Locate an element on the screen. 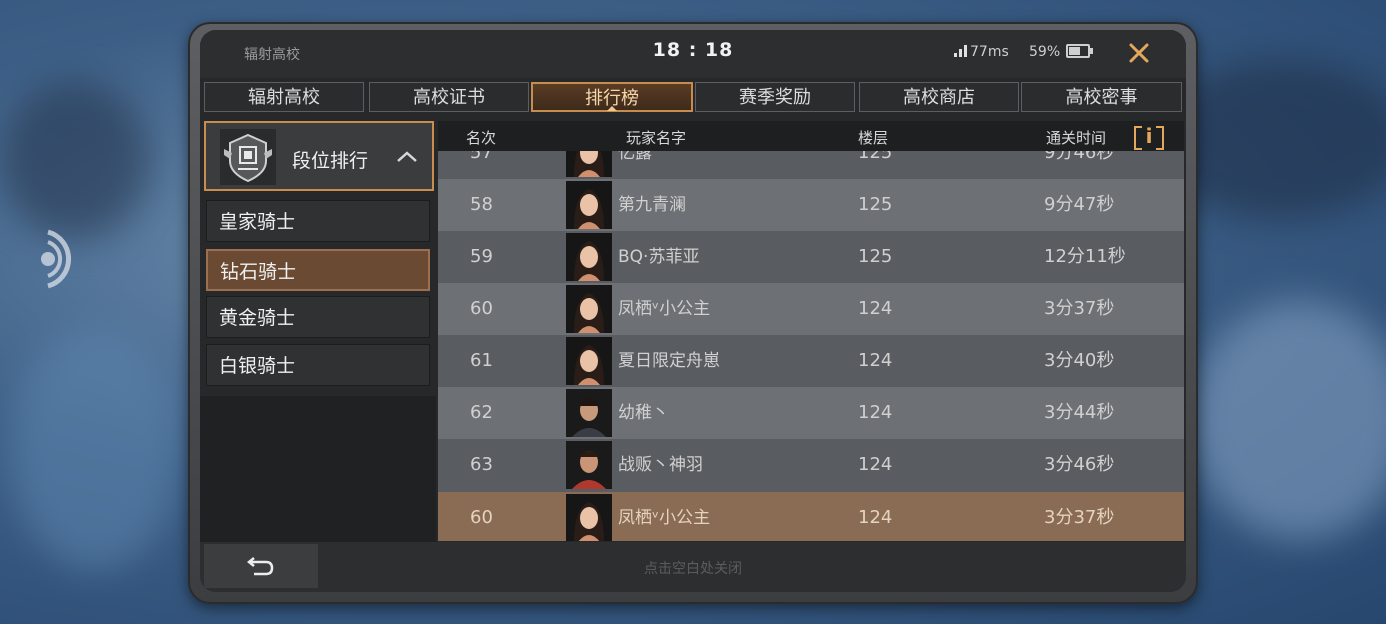 Image resolution: width=1386 pixels, height=624 pixels. ping-indicator: 77ms is located at coordinates (981, 52).